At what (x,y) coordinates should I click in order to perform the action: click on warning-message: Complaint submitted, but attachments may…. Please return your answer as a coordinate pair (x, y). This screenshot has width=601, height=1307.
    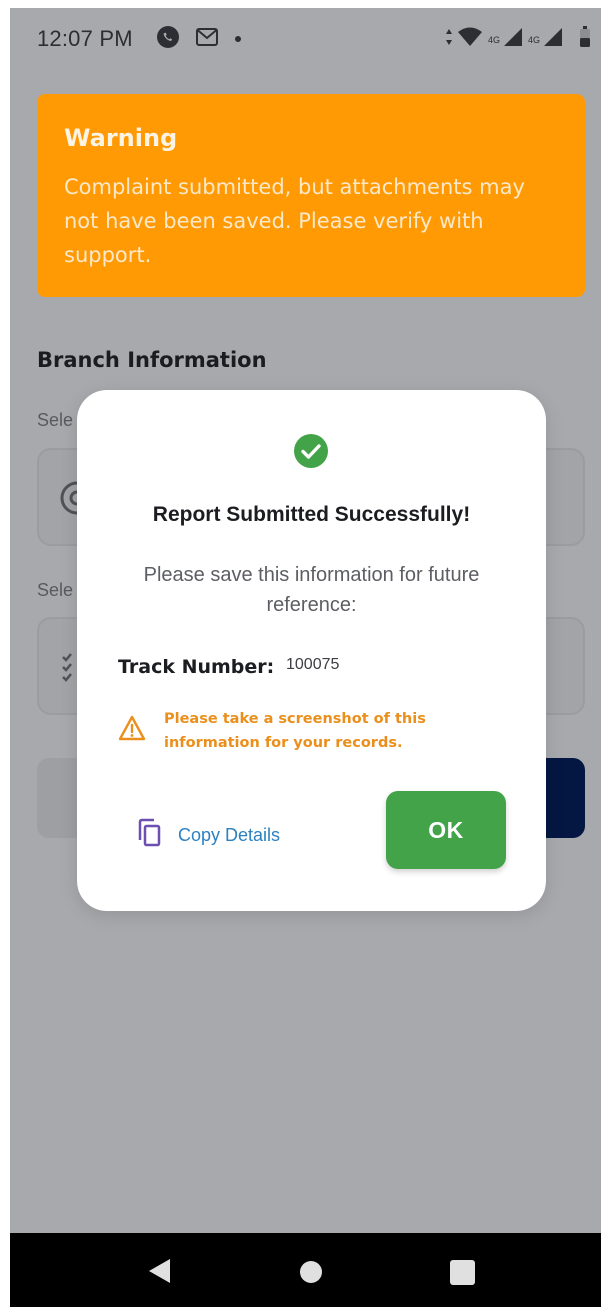
    Looking at the image, I should click on (294, 221).